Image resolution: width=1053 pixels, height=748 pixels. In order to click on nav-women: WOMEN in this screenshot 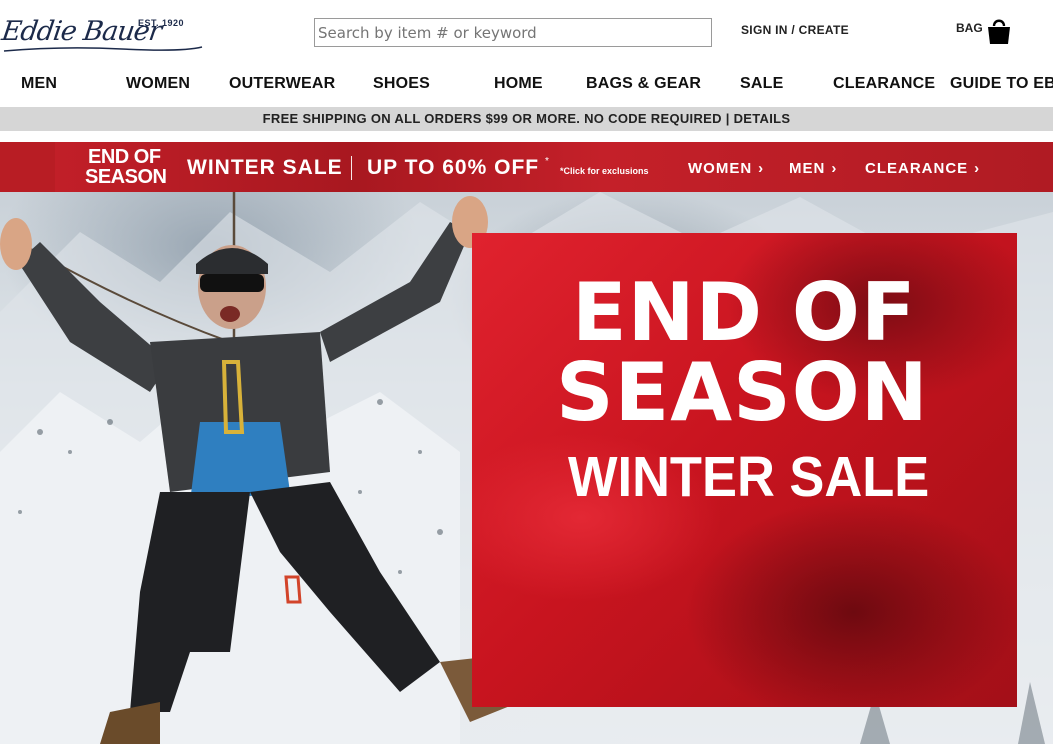, I will do `click(158, 84)`.